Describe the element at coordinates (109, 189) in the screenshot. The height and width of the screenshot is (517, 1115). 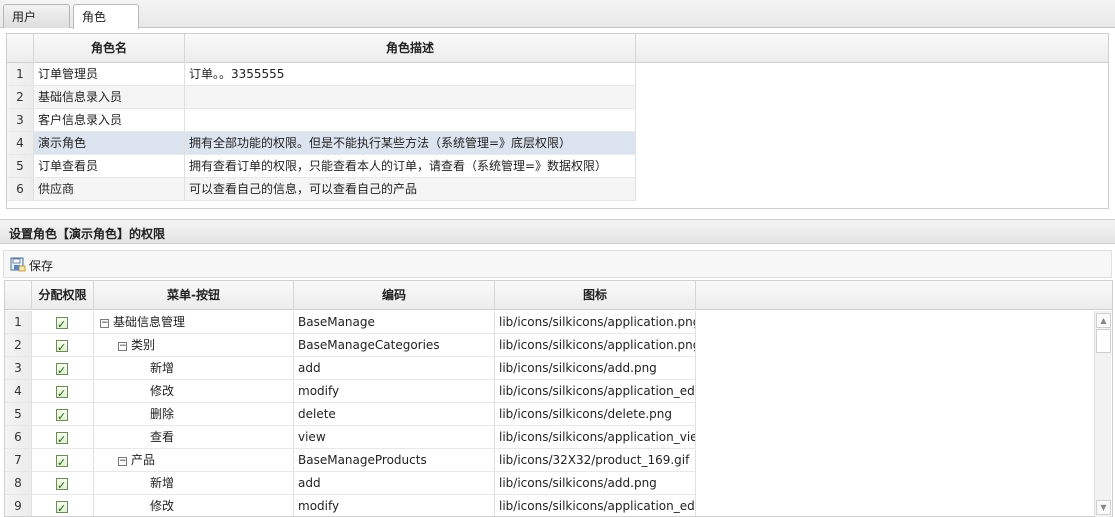
I see `role-name: 供应商` at that location.